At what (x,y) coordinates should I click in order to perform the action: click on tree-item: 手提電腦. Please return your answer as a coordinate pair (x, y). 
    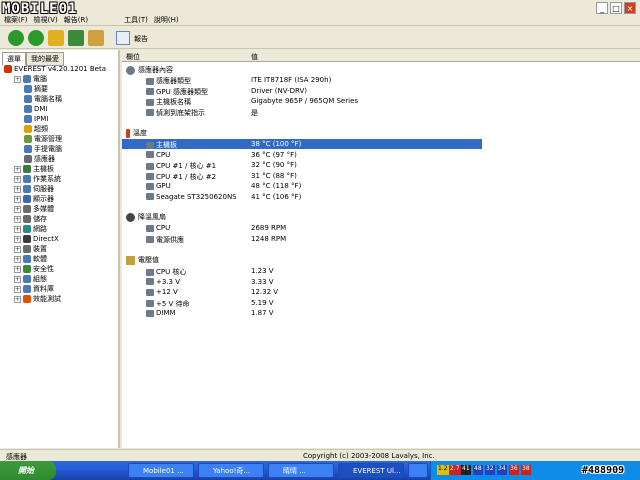
    Looking at the image, I should click on (43, 149).